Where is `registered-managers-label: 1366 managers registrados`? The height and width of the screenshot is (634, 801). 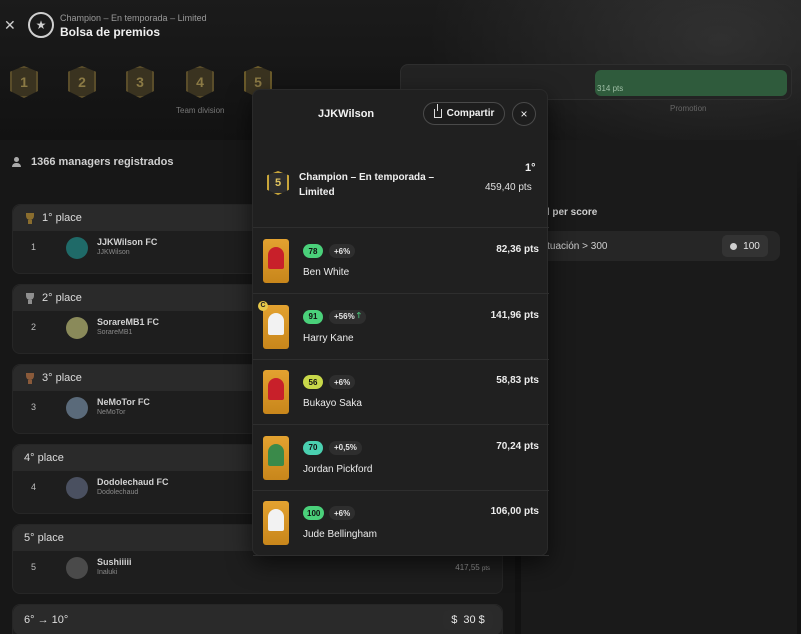 registered-managers-label: 1366 managers registrados is located at coordinates (102, 162).